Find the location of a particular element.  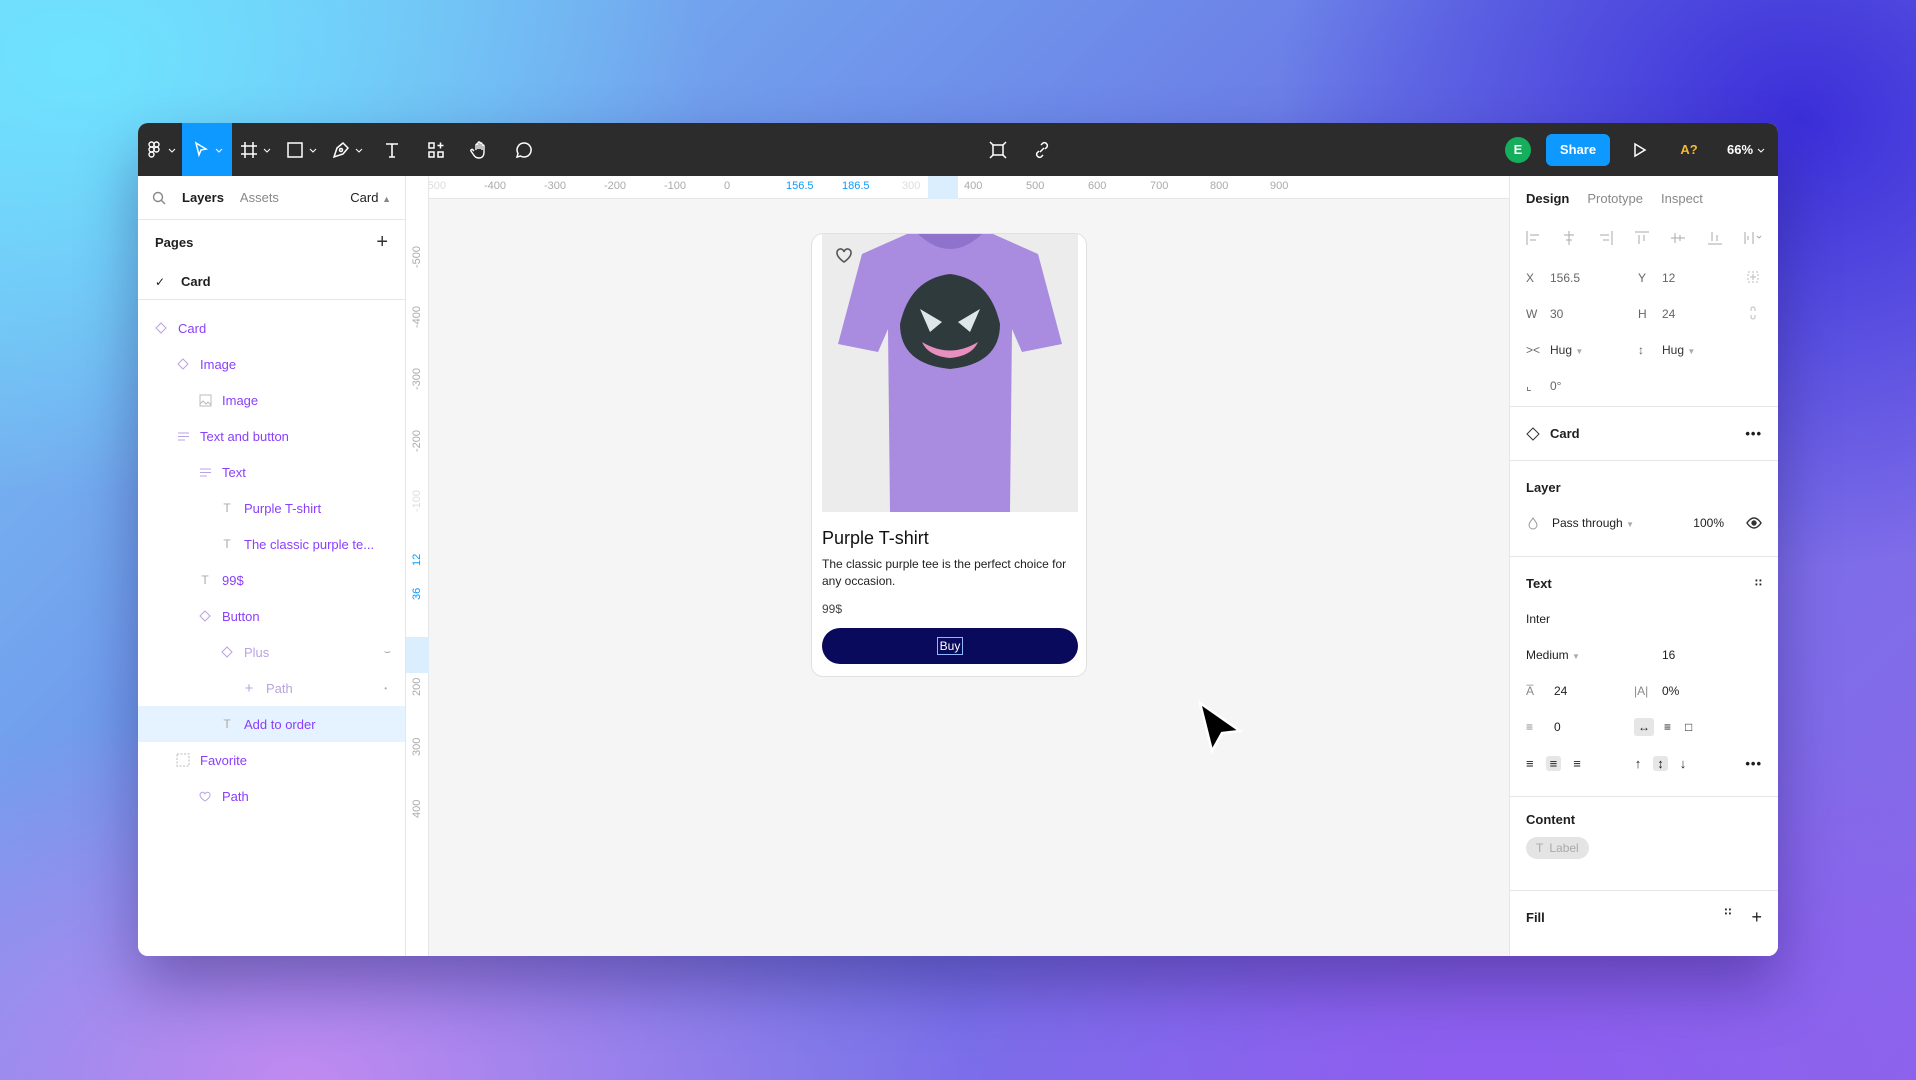

fill-styles-icon: ∷ is located at coordinates (1728, 917).